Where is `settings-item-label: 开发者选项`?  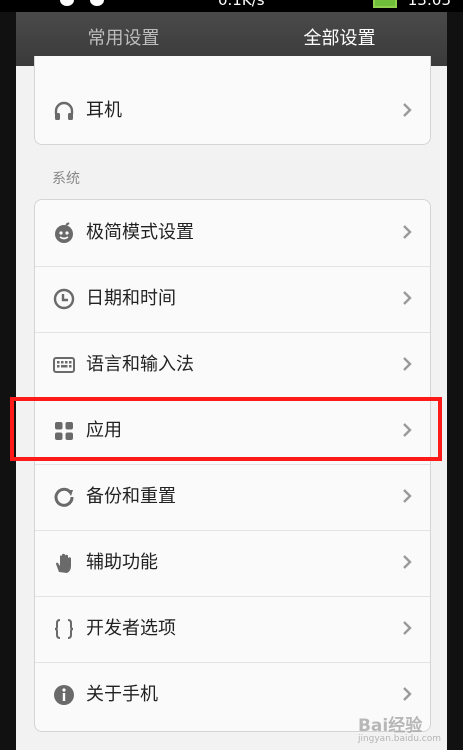 settings-item-label: 开发者选项 is located at coordinates (131, 628).